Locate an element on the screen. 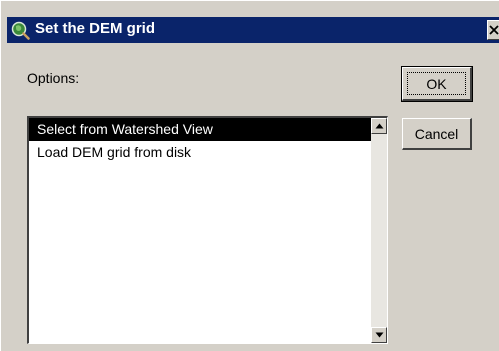 The height and width of the screenshot is (351, 499). cancel-button: Cancel is located at coordinates (437, 134).